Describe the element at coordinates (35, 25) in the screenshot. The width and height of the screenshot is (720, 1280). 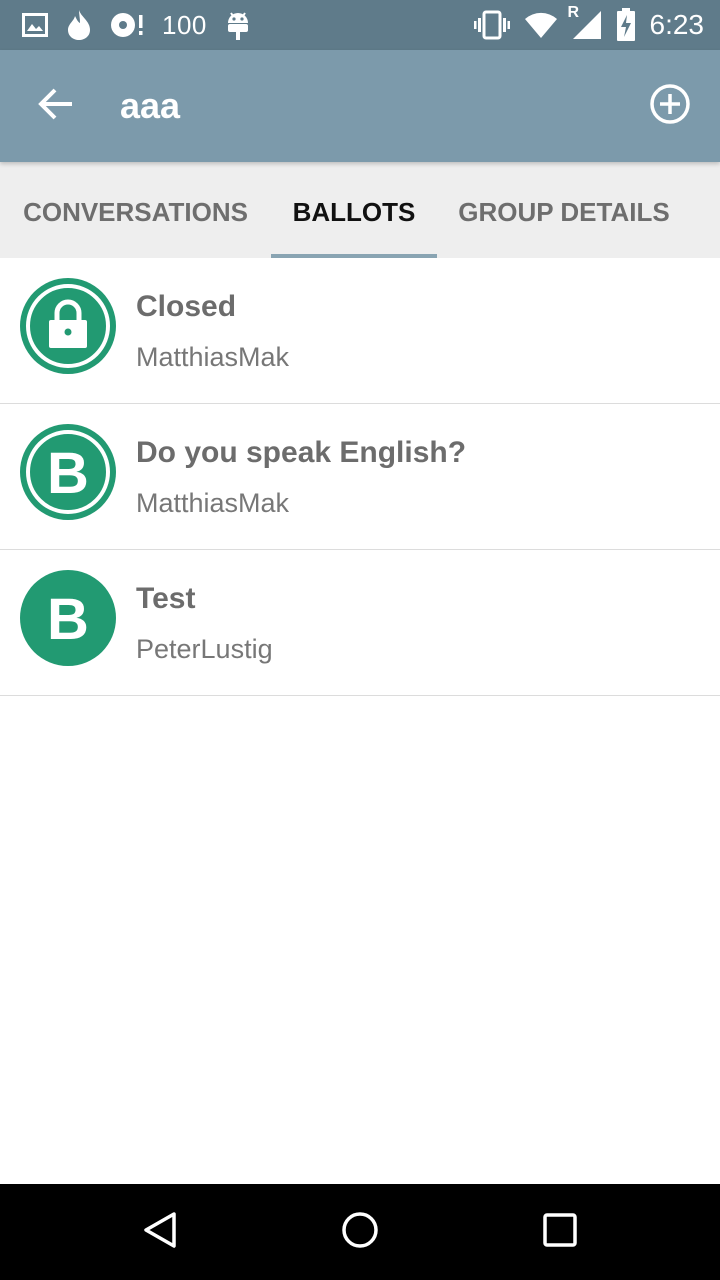
I see `image-icon` at that location.